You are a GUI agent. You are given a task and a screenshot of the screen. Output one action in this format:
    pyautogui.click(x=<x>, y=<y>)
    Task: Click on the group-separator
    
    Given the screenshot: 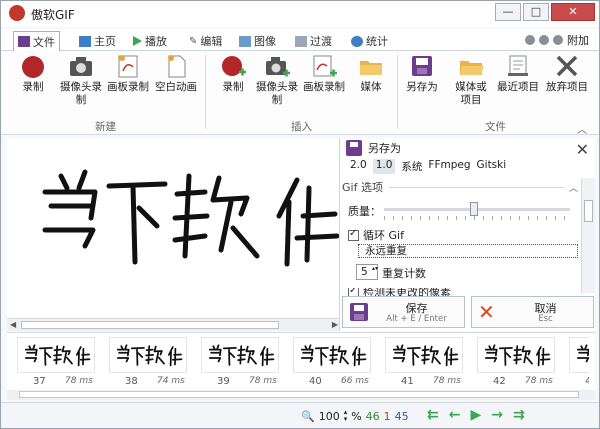 What is the action you would take?
    pyautogui.click(x=397, y=92)
    